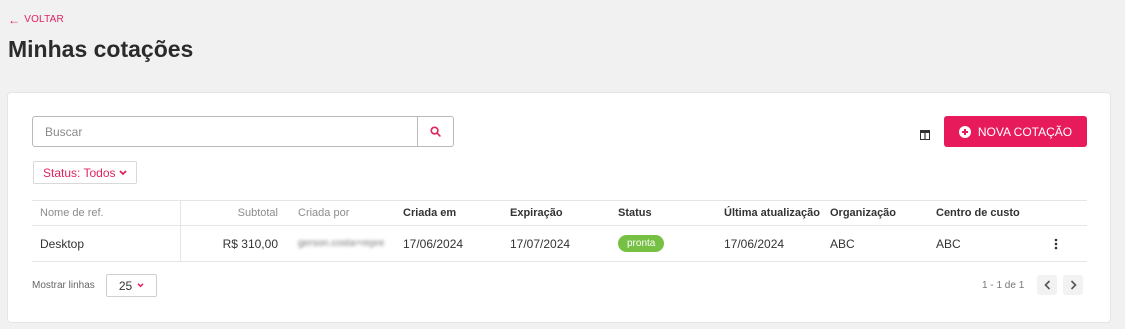 The width and height of the screenshot is (1125, 329). I want to click on arrow-left-icon: ←, so click(14, 19).